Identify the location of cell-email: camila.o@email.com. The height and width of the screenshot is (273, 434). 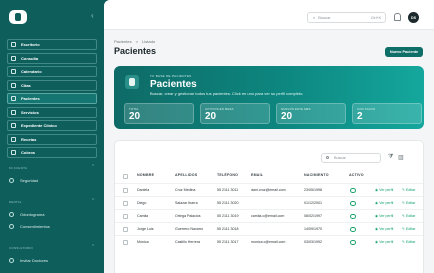
(268, 216).